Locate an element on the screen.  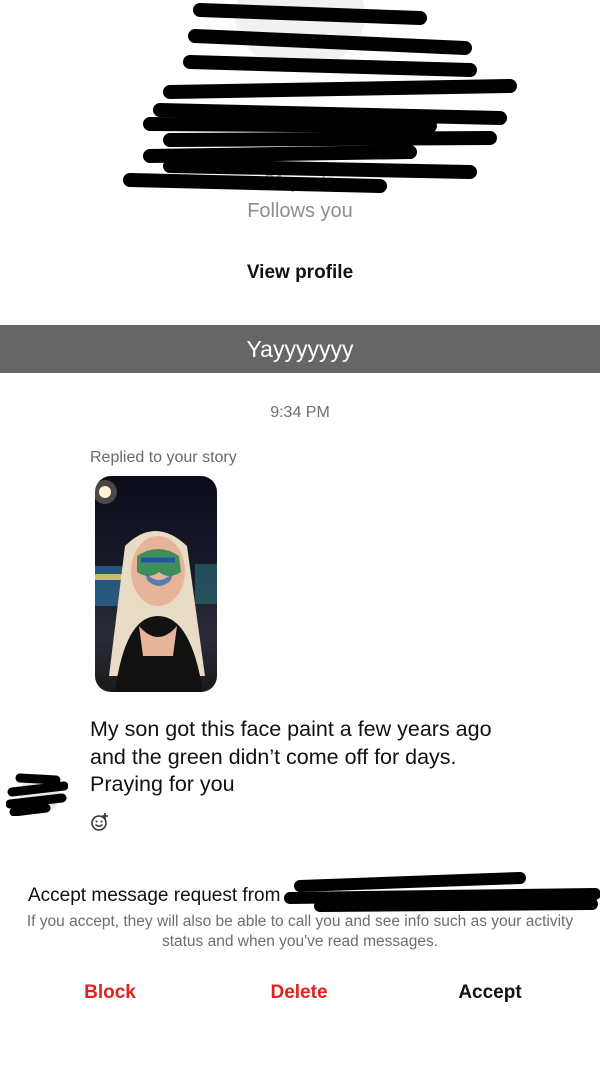
story-thumbnail is located at coordinates (156, 584).